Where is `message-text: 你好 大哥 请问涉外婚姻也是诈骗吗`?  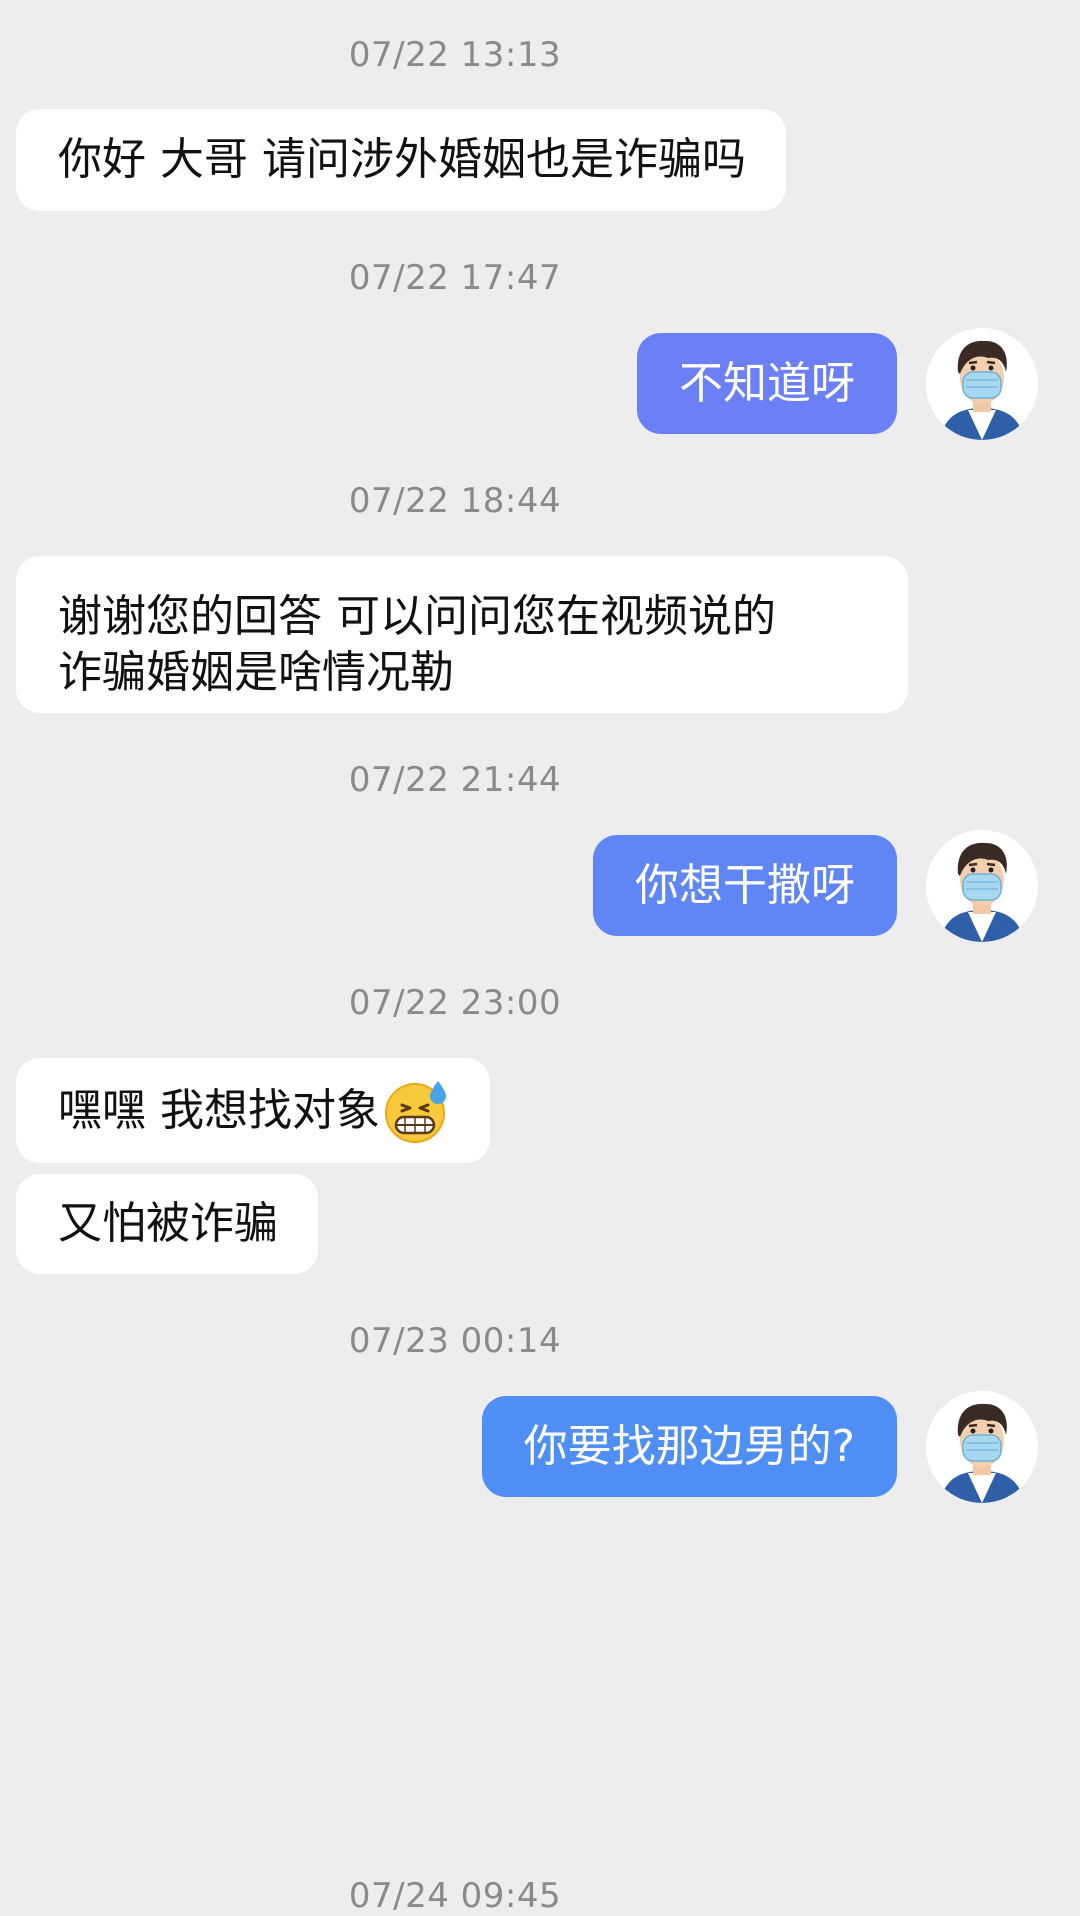
message-text: 你好 大哥 请问涉外婚姻也是诈骗吗 is located at coordinates (402, 159).